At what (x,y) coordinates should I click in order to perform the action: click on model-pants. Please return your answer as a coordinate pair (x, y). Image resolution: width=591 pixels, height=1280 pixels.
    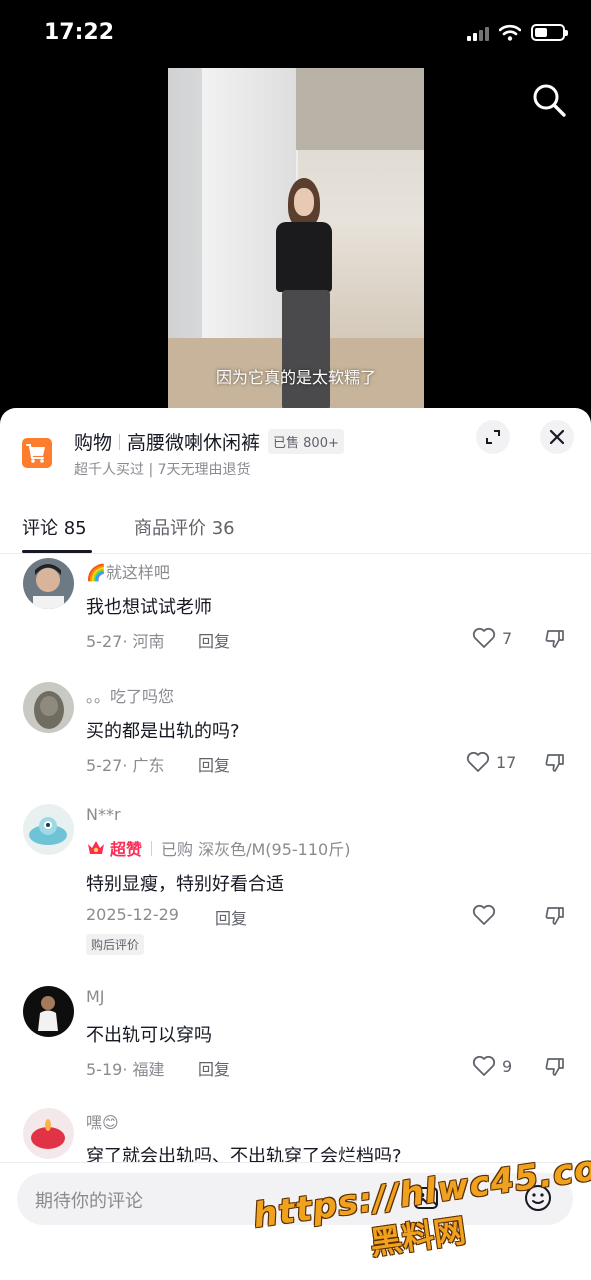
    Looking at the image, I should click on (306, 350).